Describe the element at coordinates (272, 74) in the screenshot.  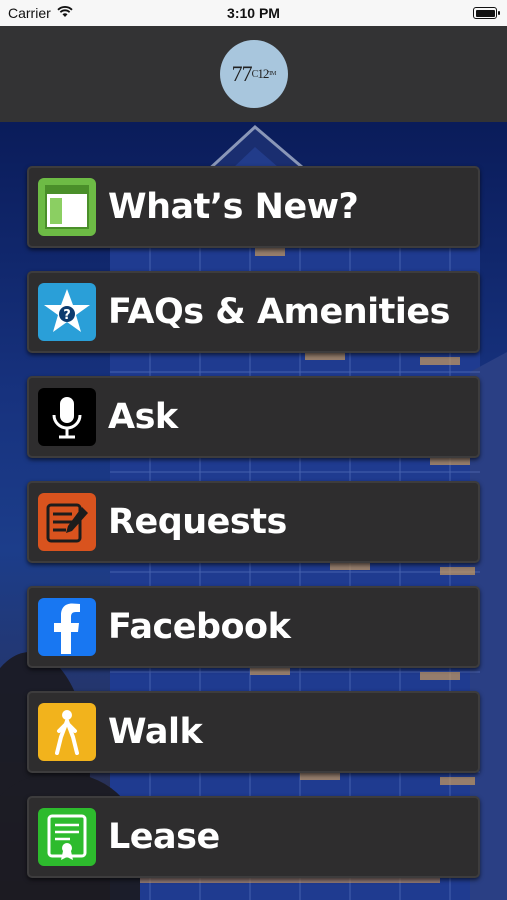
I see `logo-tm-text: TM` at that location.